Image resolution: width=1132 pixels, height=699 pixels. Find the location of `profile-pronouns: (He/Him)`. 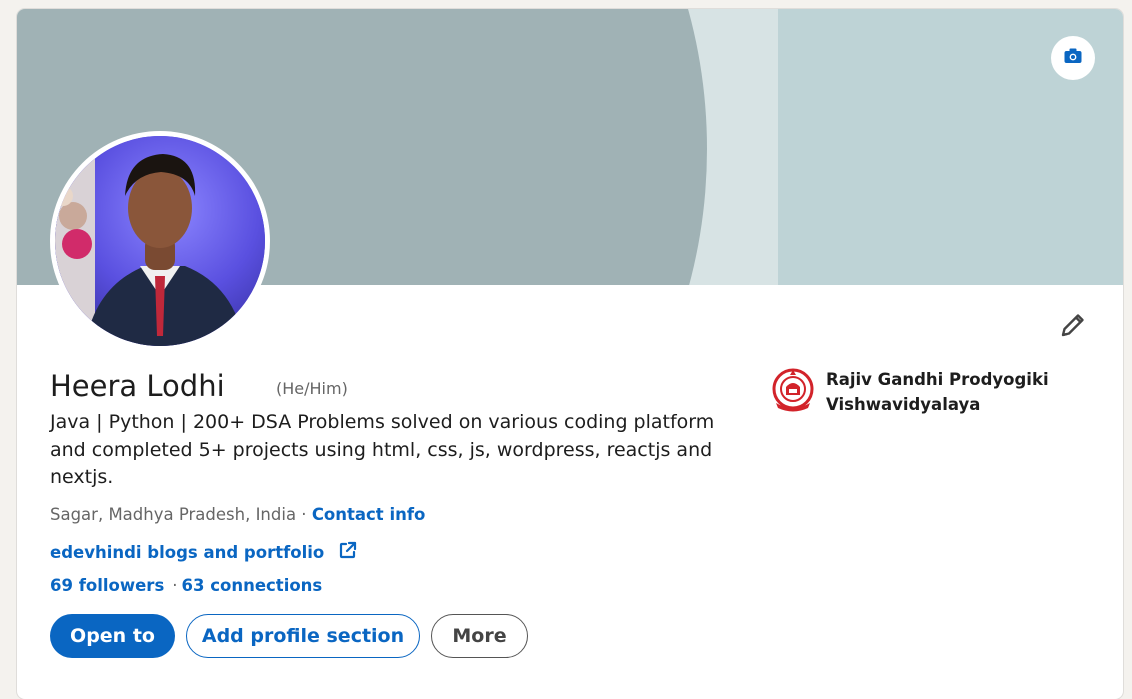

profile-pronouns: (He/Him) is located at coordinates (312, 388).